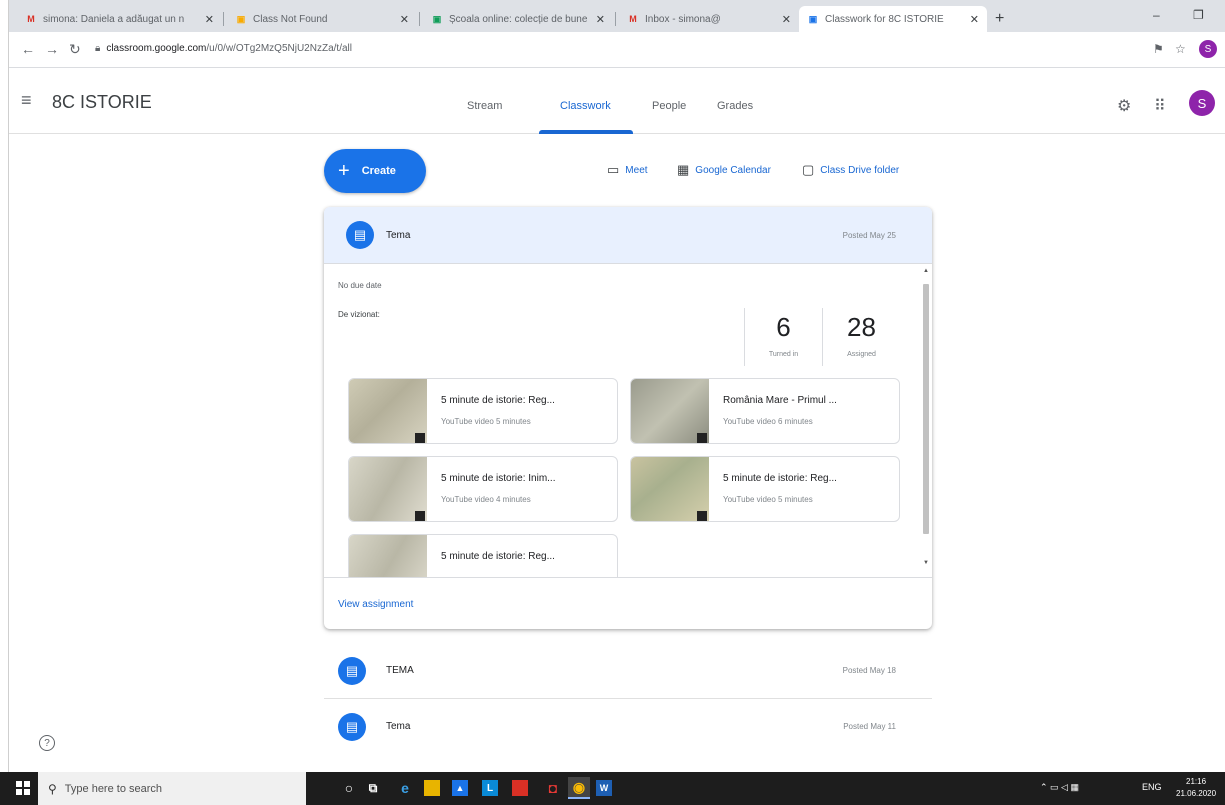 The width and height of the screenshot is (1225, 805). What do you see at coordinates (926, 563) in the screenshot?
I see `scroll-down-icon: ▼` at bounding box center [926, 563].